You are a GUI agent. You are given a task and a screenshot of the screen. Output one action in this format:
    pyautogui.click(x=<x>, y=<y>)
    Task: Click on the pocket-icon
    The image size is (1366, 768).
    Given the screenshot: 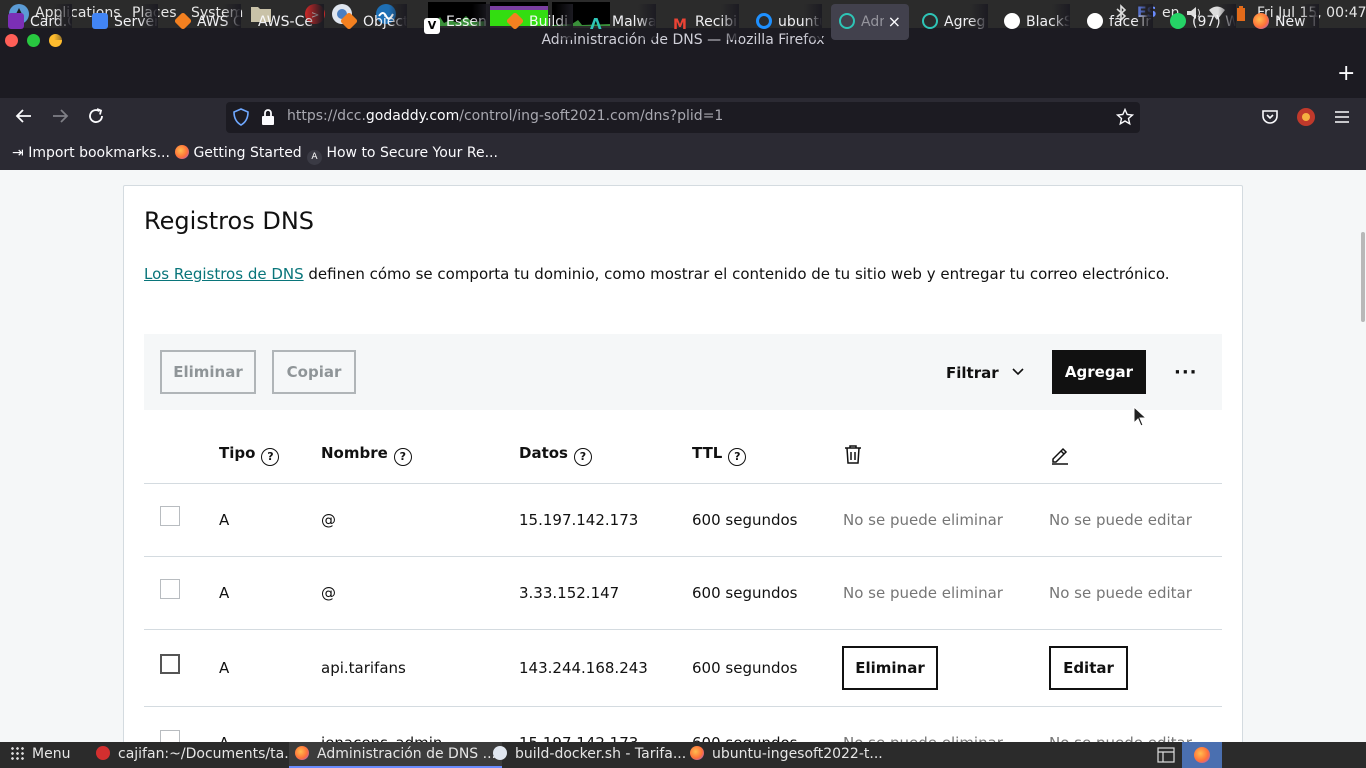 What is the action you would take?
    pyautogui.click(x=1270, y=119)
    